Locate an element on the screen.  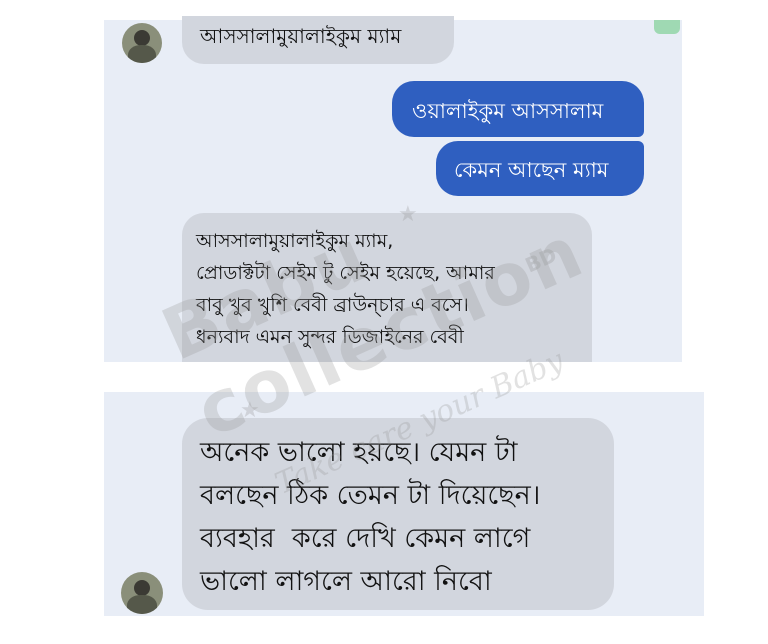
message-bubble-outgoing: কেমন আছেন ম্যাম is located at coordinates (540, 168).